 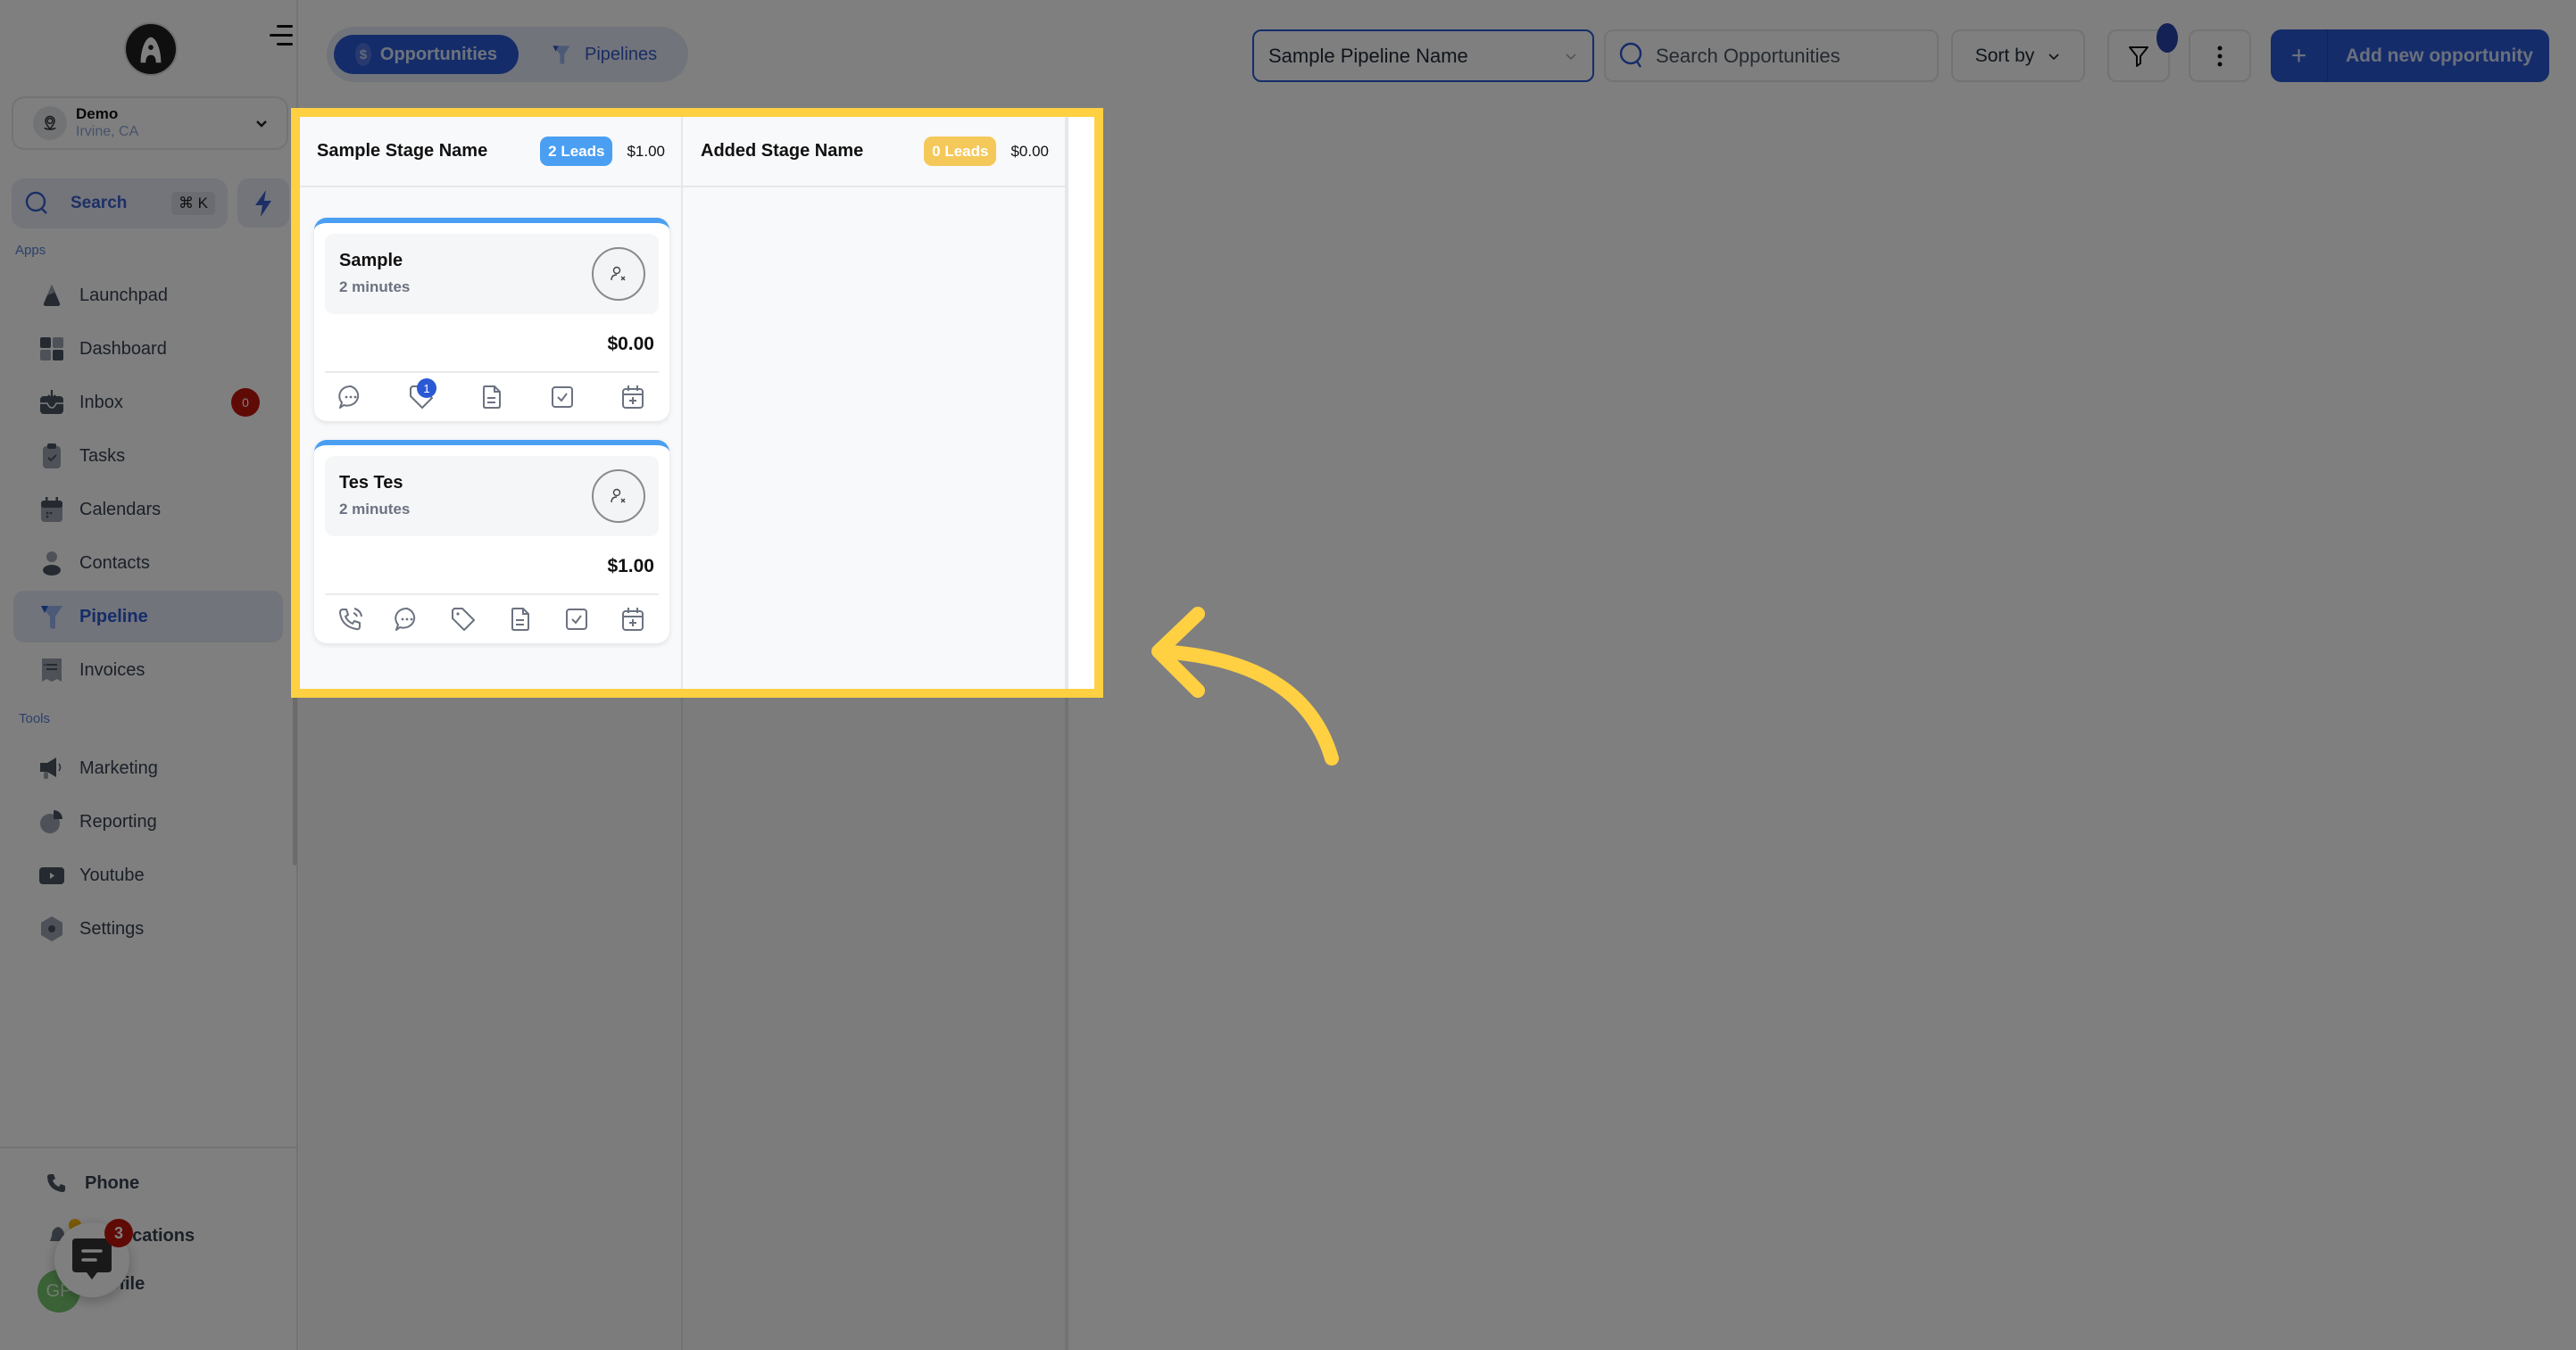 I want to click on calendar-icon, so click(x=52, y=509).